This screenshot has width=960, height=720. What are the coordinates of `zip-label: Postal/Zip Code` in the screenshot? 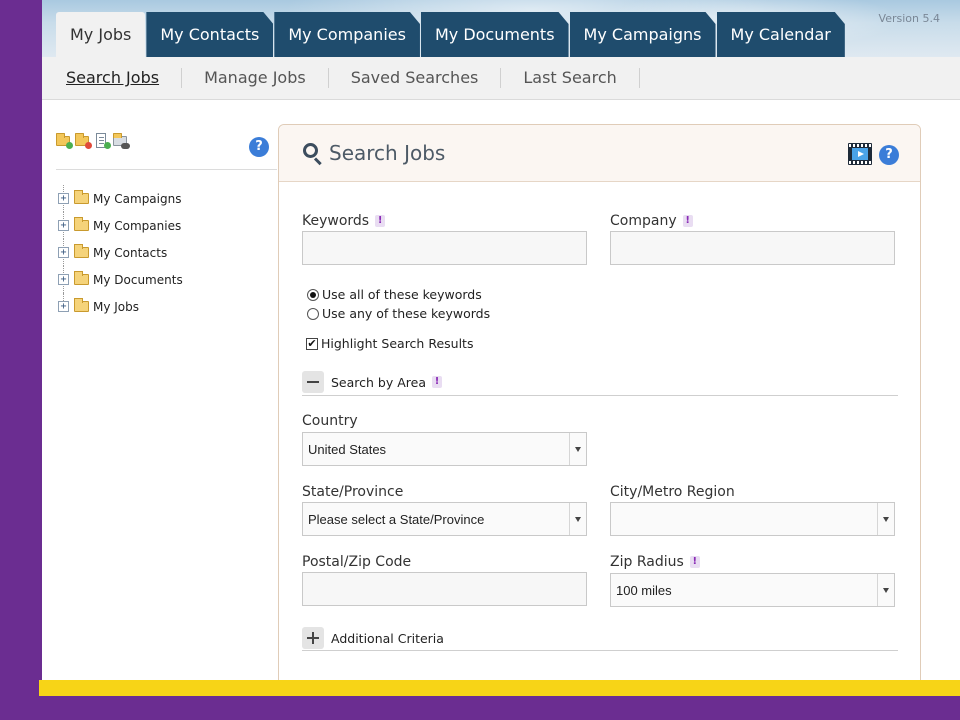 It's located at (357, 562).